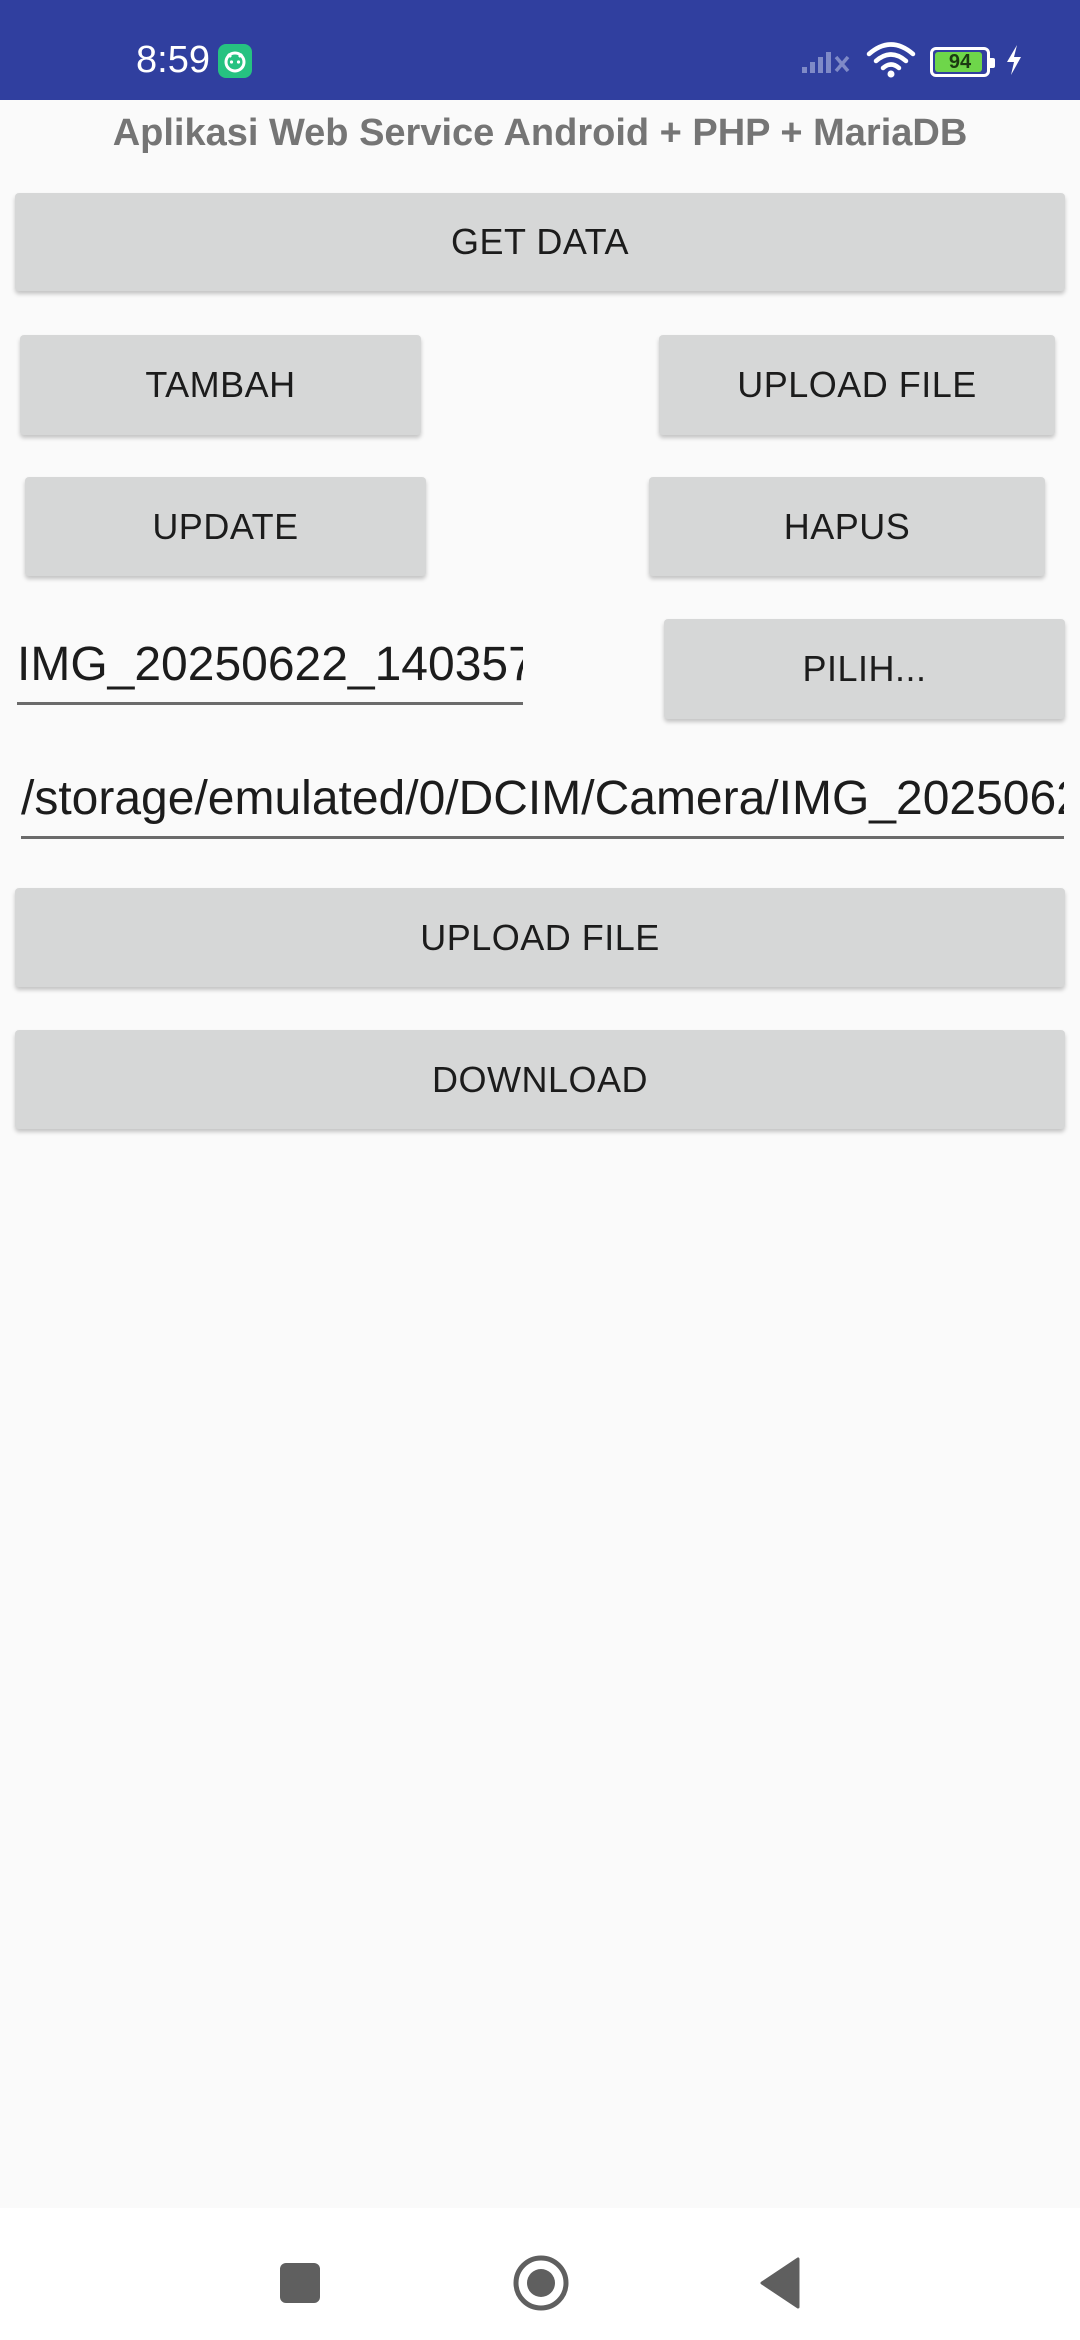 This screenshot has height=2340, width=1080. Describe the element at coordinates (1014, 62) in the screenshot. I see `charging-icon` at that location.